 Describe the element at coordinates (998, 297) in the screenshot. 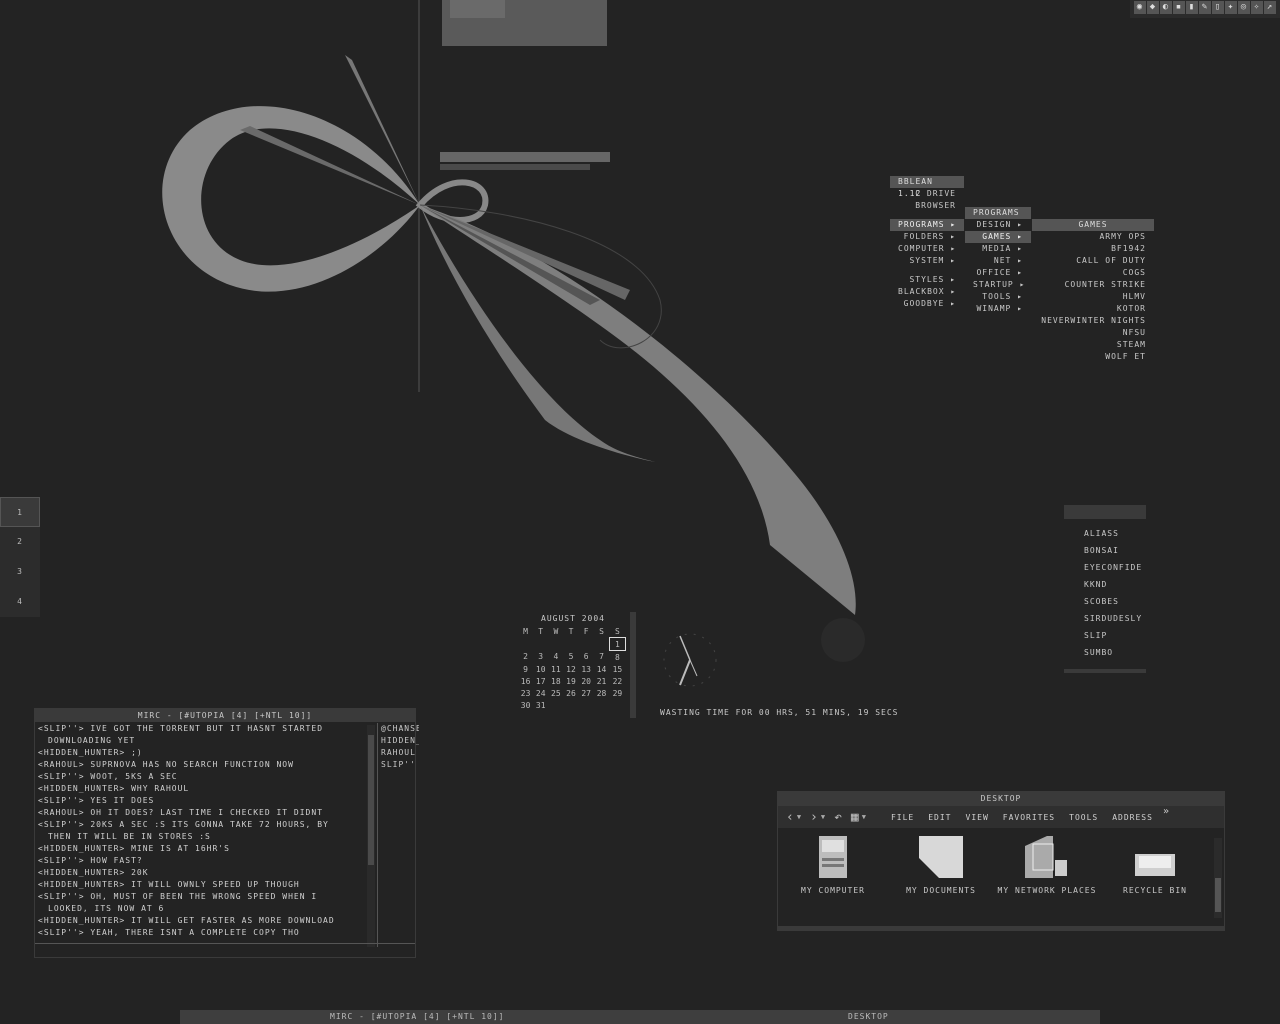

I see `menu-item-tools: TOOLS ▸` at that location.